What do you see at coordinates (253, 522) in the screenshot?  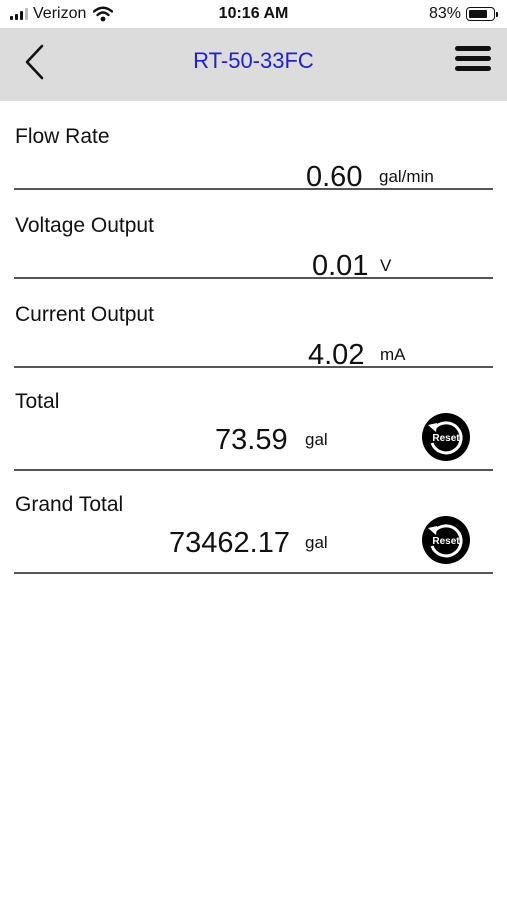 I see `grand-total-row: Grand Total 73462.17 gal Reset` at bounding box center [253, 522].